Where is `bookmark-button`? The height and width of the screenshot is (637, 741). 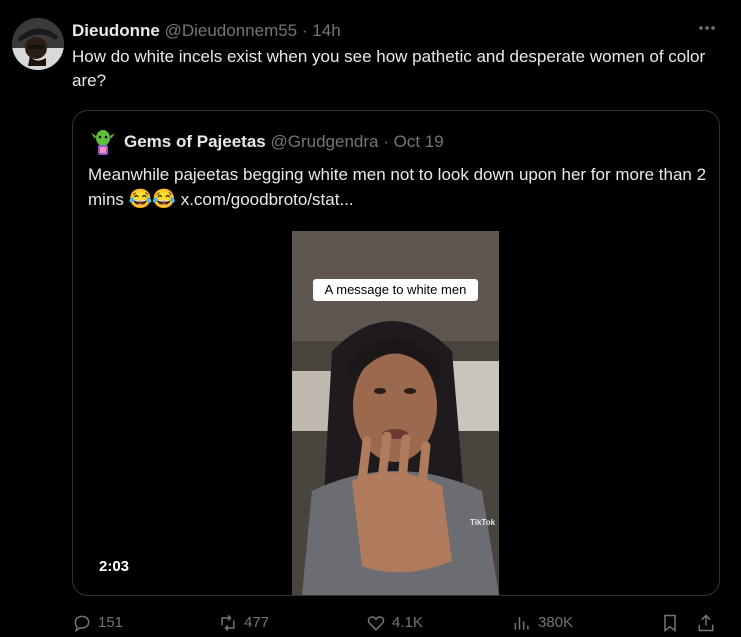 bookmark-button is located at coordinates (673, 623).